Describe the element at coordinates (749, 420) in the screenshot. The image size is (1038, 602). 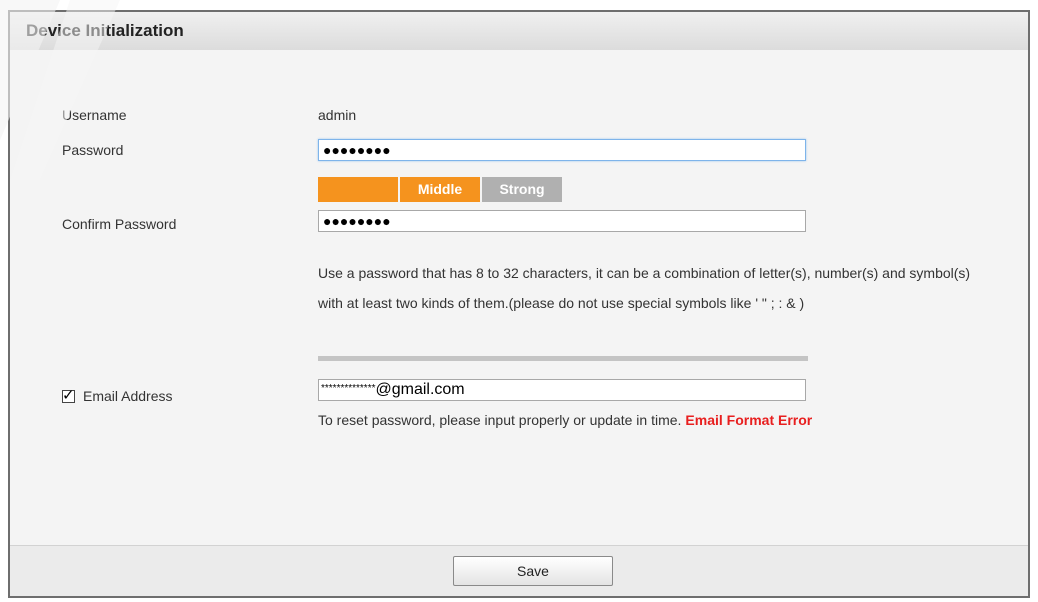
I see `email-format-error: Email Format Error` at that location.